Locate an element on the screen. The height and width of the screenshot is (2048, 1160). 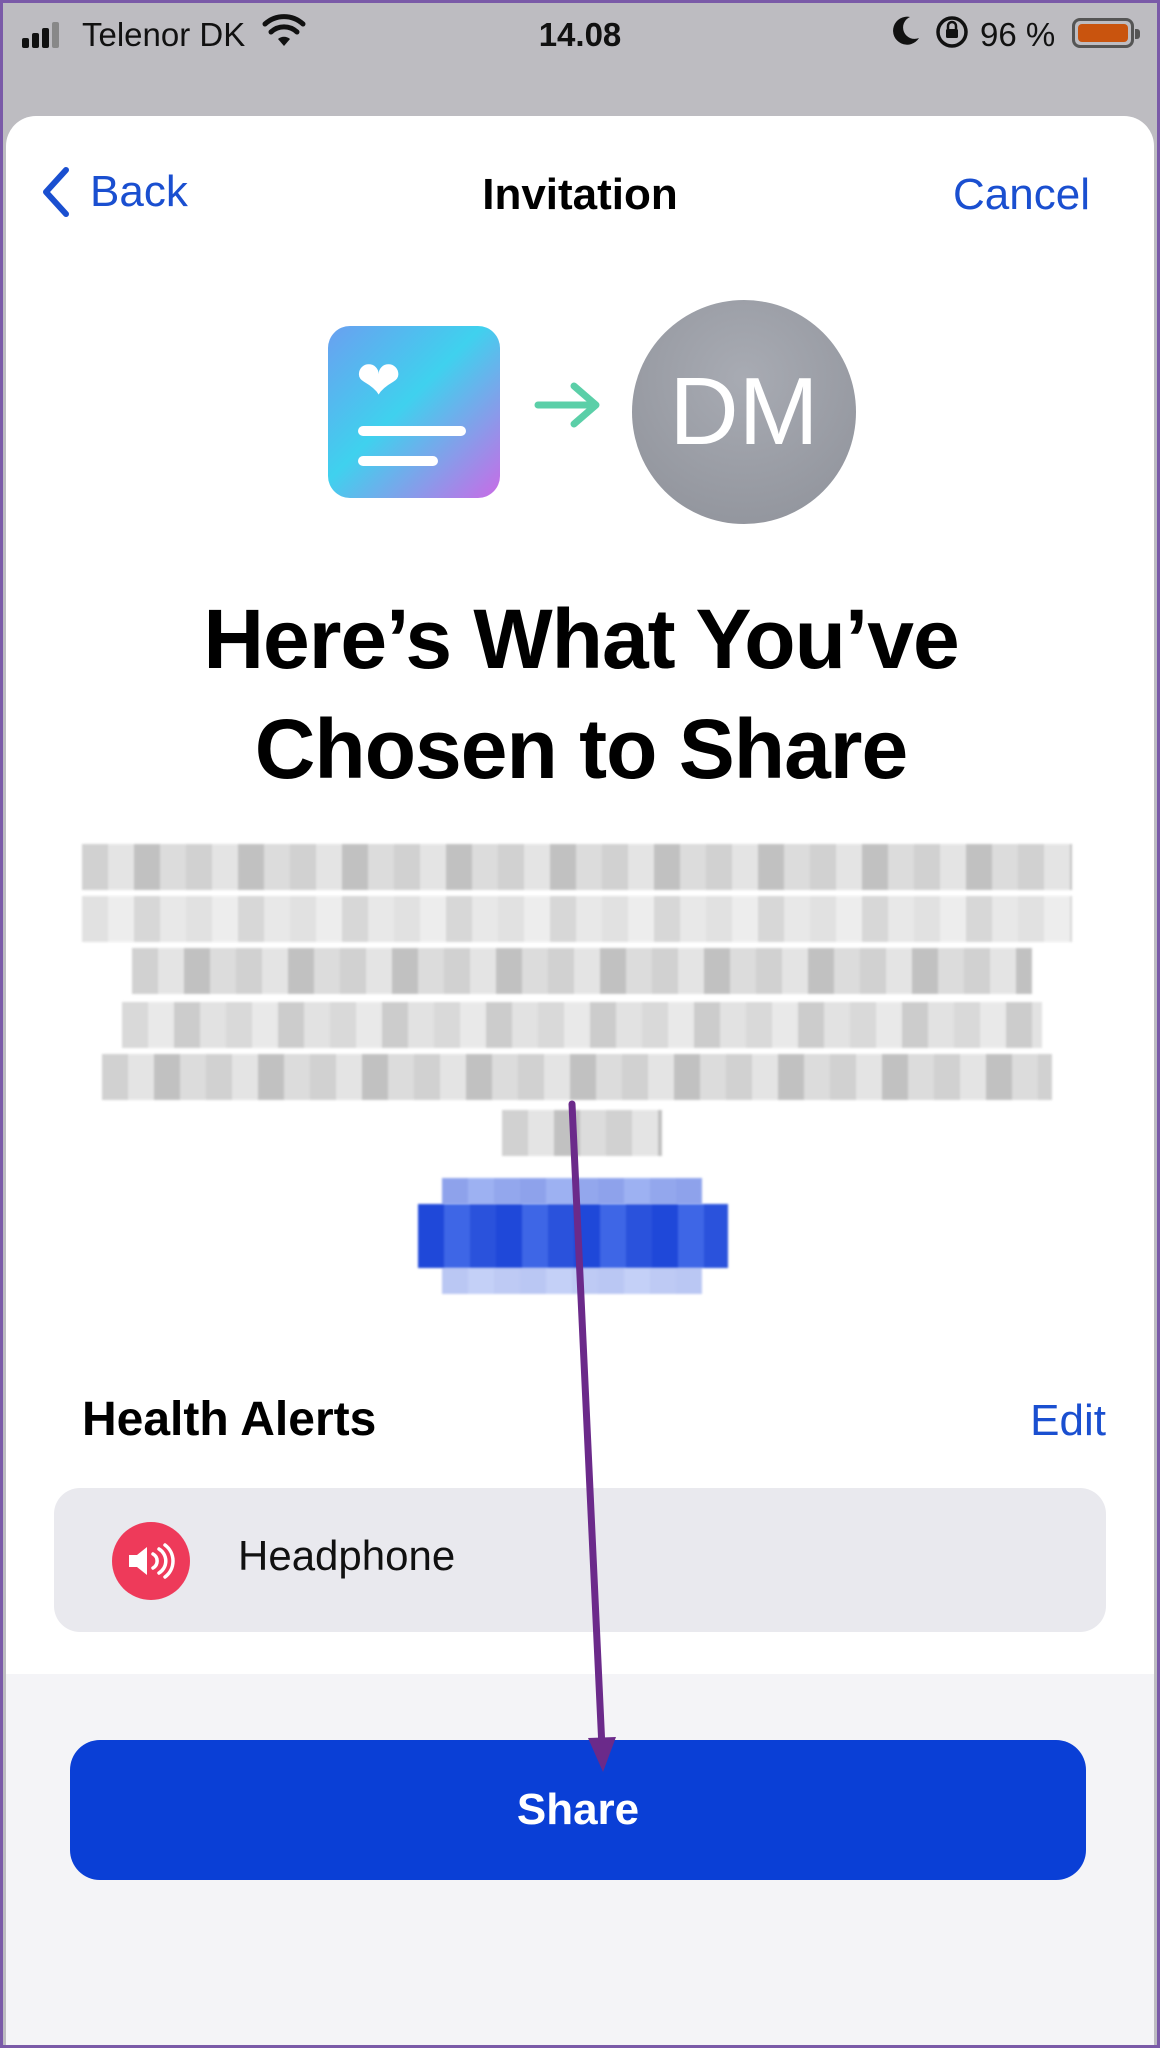
rotation-lock-icon is located at coordinates (952, 36).